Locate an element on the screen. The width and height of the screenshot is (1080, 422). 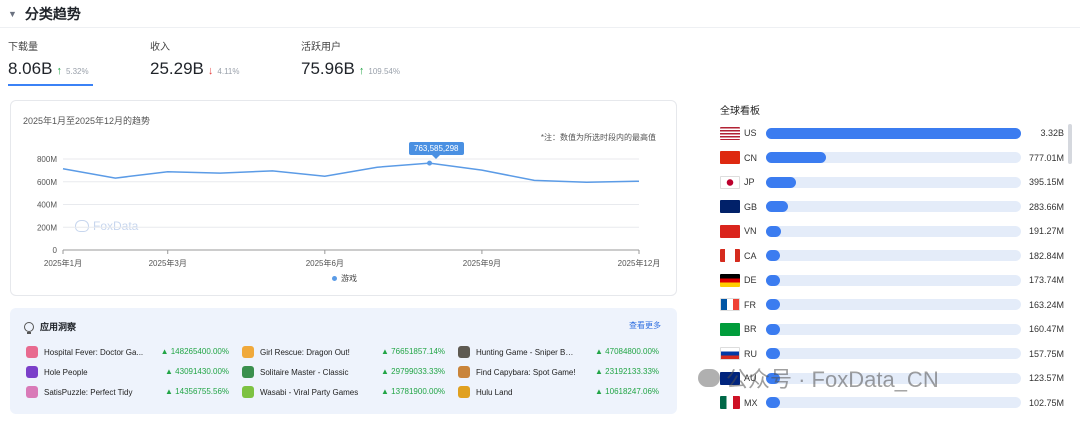
country-value: 777.01M is located at coordinates (1046, 157).